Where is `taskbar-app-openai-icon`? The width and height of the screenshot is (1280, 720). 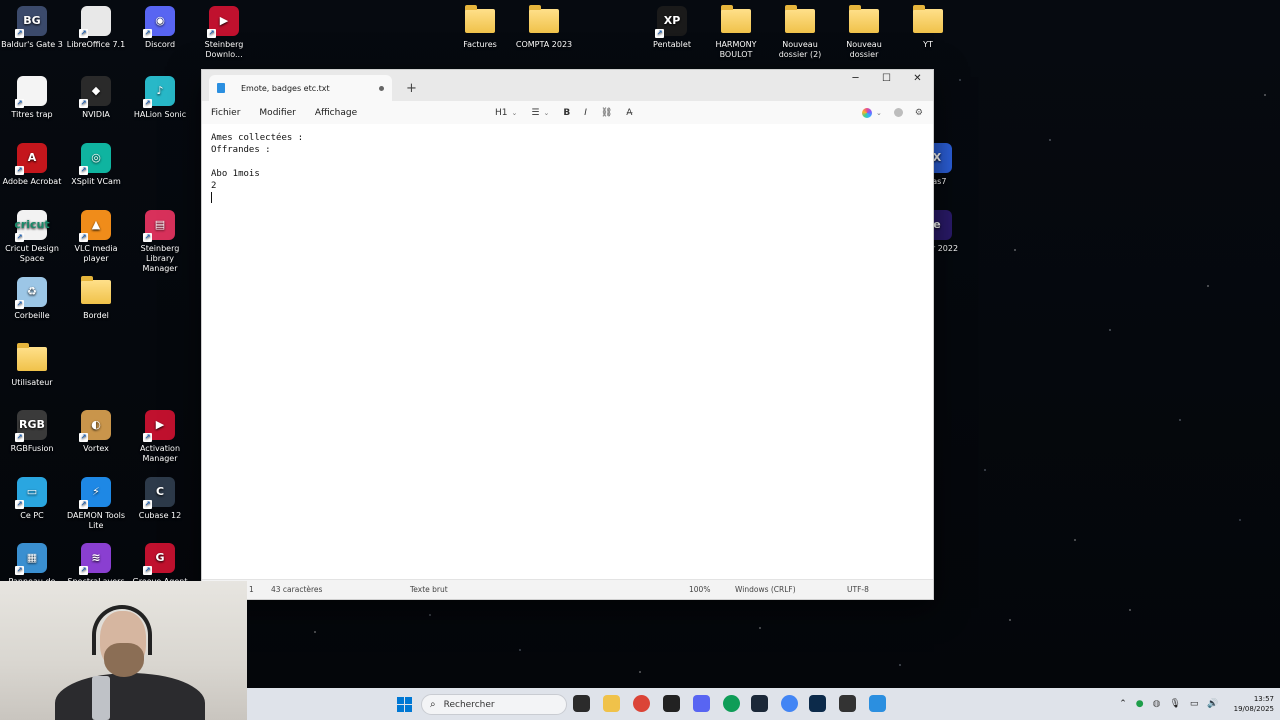 taskbar-app-openai-icon is located at coordinates (671, 703).